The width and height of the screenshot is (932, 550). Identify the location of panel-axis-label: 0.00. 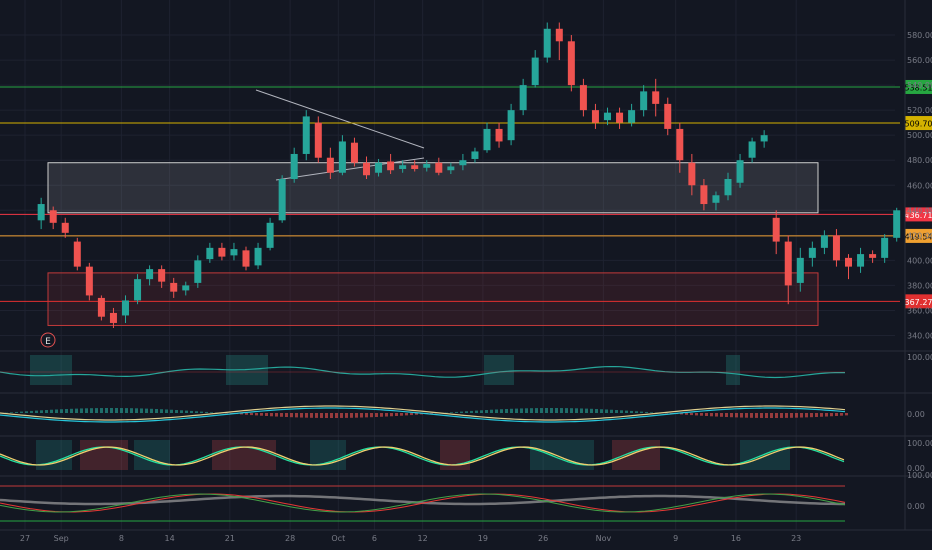
(916, 414).